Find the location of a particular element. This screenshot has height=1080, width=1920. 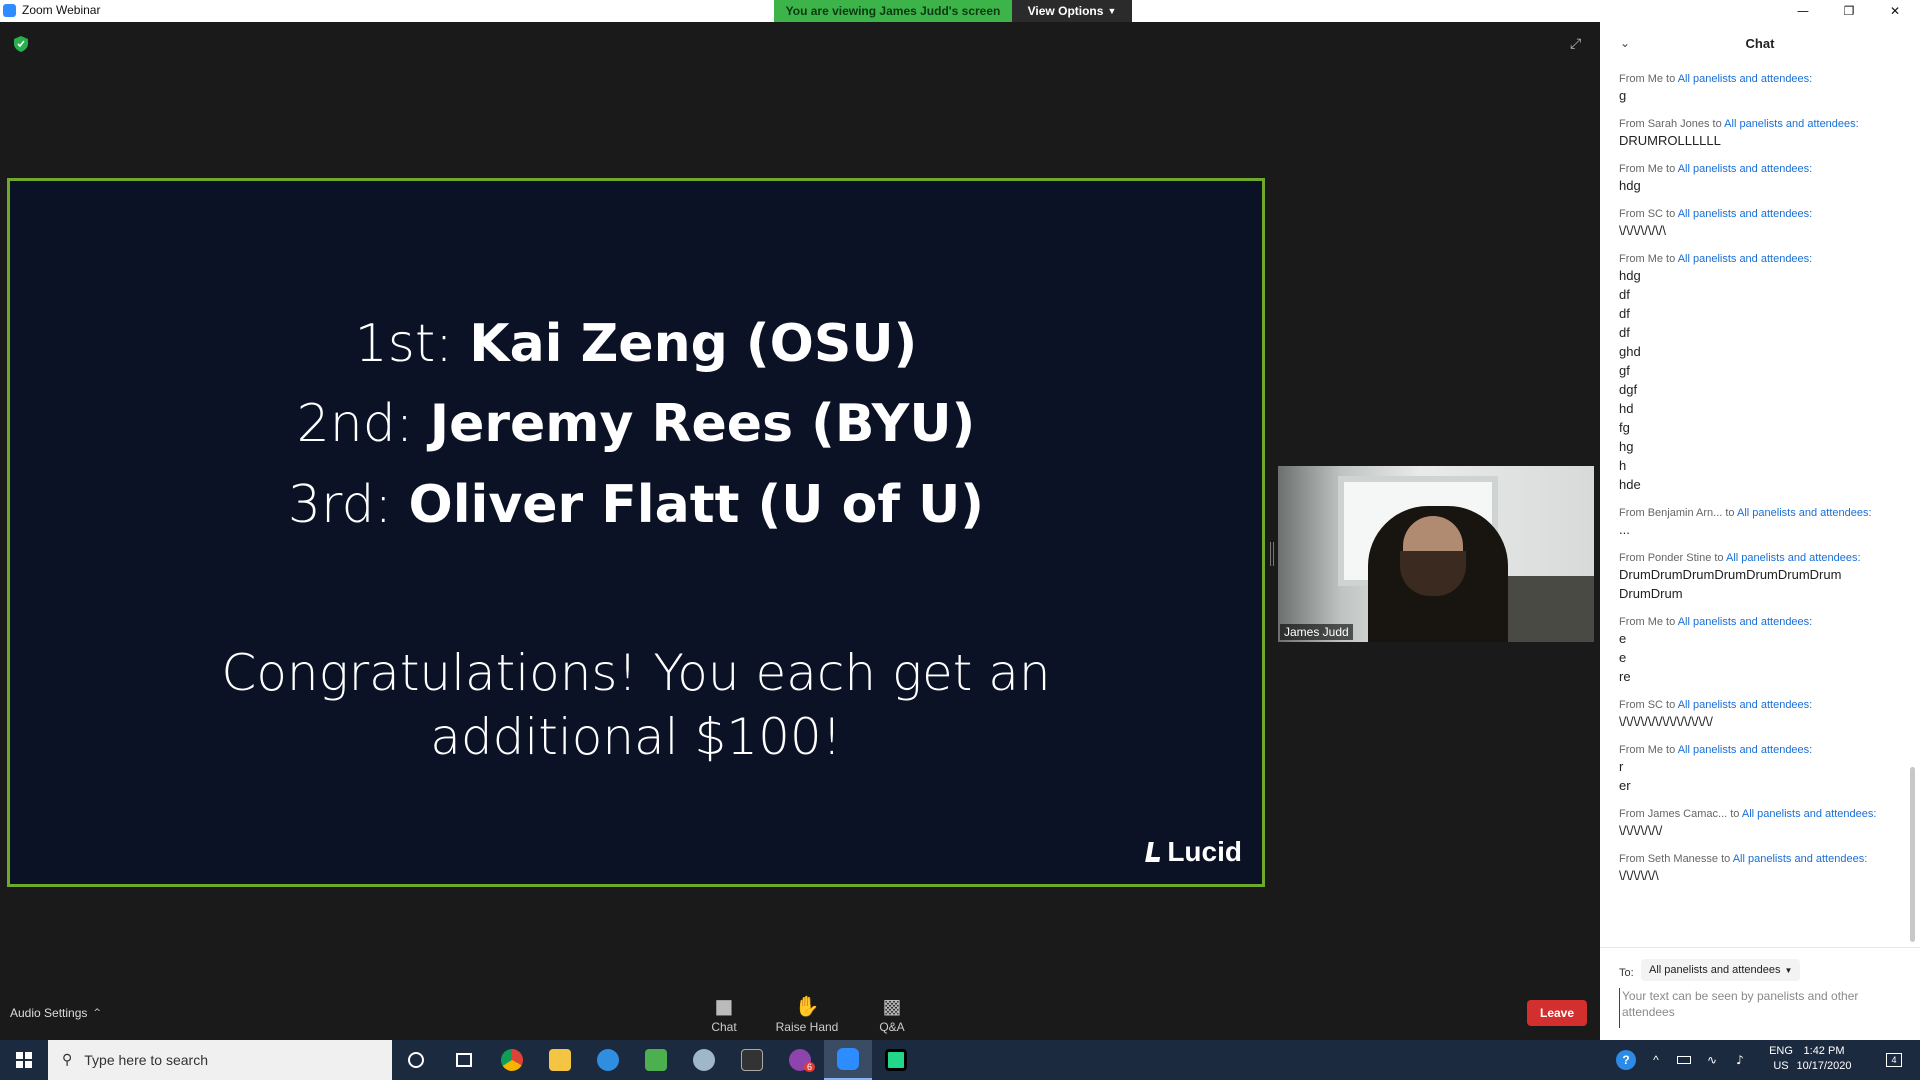

chat-message-text: \/\/\/\/\/\ is located at coordinates (1639, 875).